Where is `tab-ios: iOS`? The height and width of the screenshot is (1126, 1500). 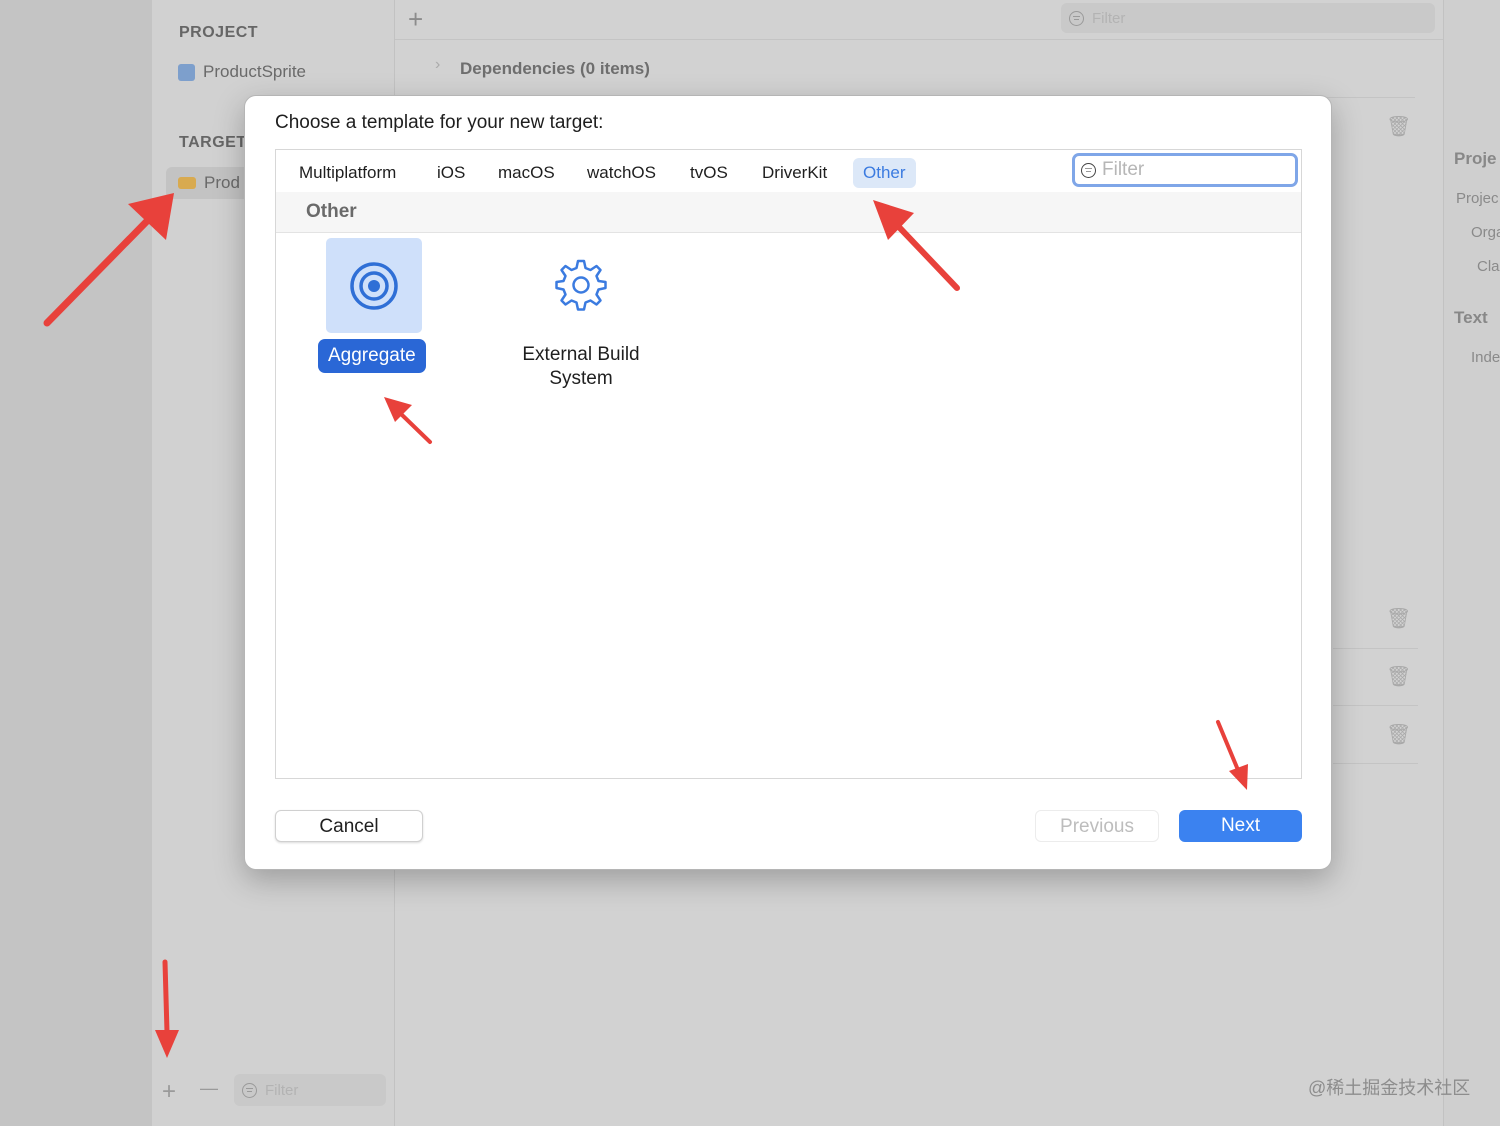
tab-ios: iOS is located at coordinates (451, 173).